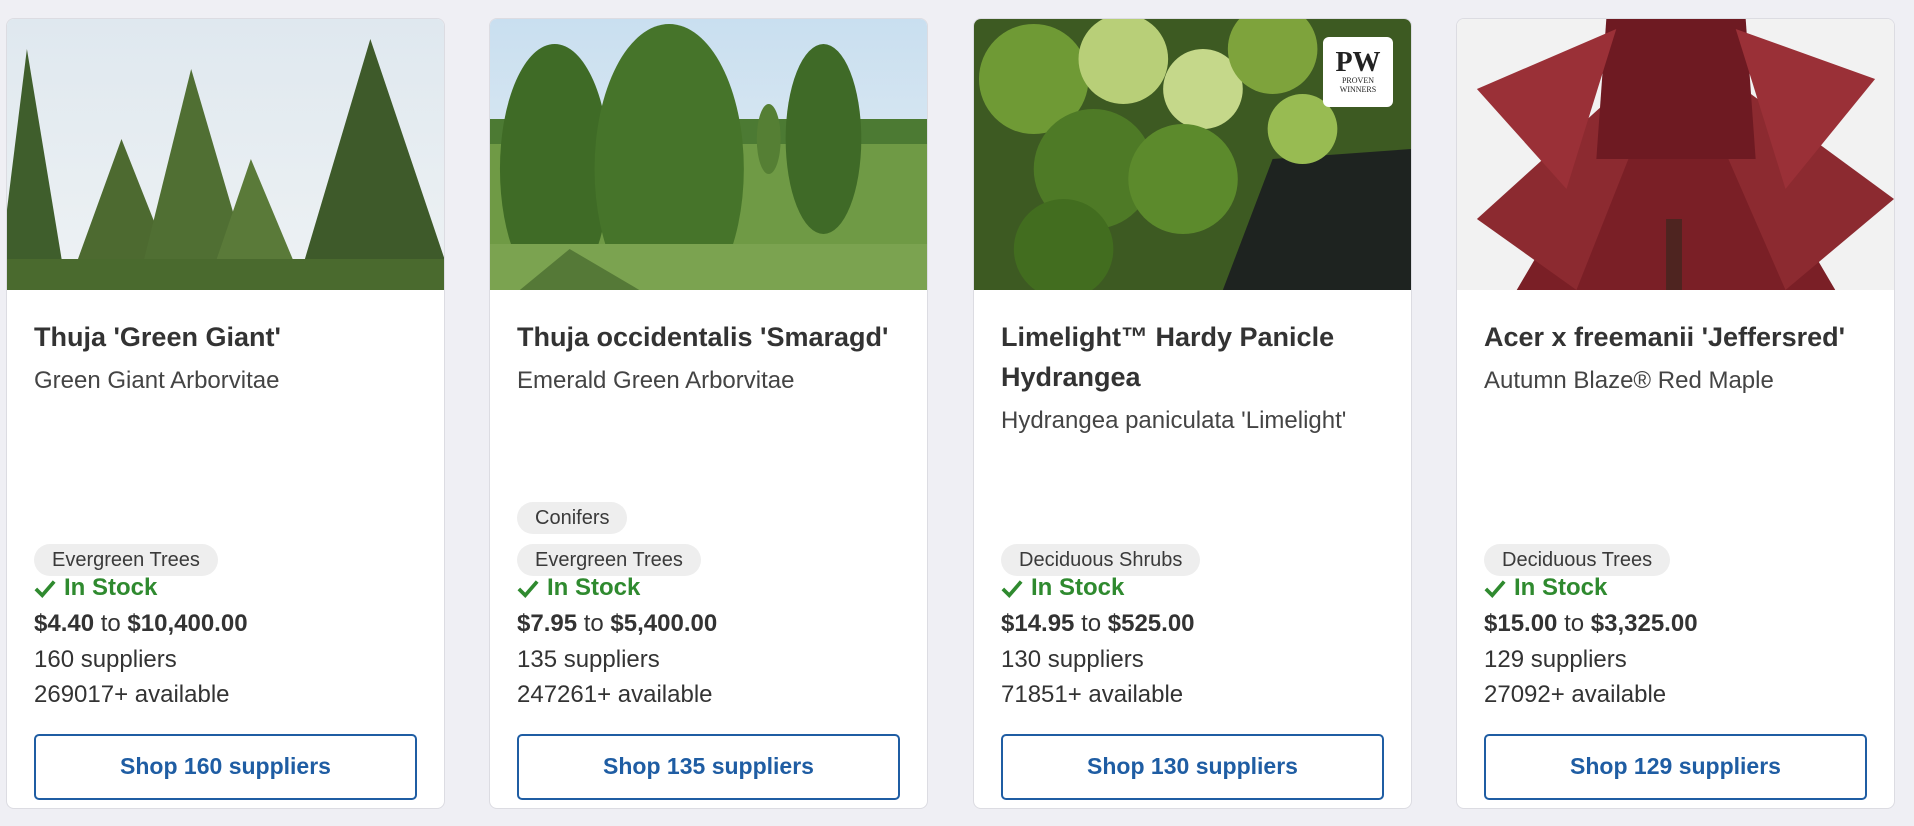  What do you see at coordinates (1358, 62) in the screenshot?
I see `logo-mark: PW` at bounding box center [1358, 62].